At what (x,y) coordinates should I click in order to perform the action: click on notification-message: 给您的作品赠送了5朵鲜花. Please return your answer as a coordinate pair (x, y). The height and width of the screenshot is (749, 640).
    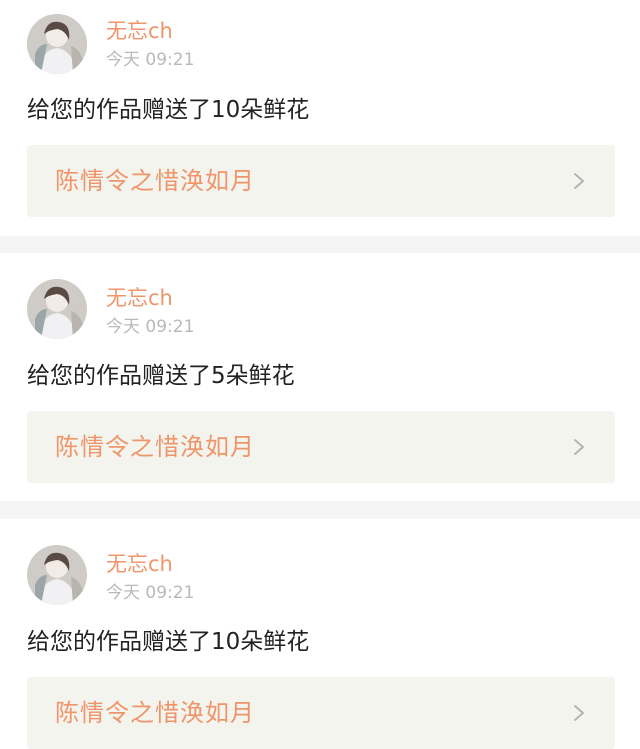
    Looking at the image, I should click on (161, 376).